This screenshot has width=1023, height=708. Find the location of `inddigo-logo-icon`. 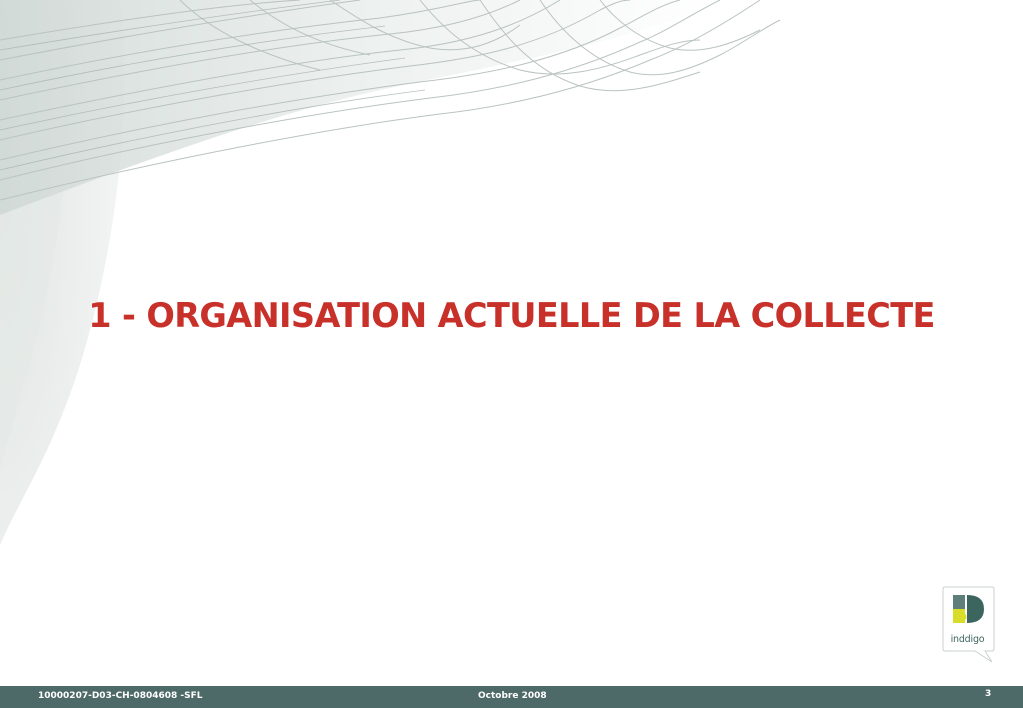

inddigo-logo-icon is located at coordinates (968, 624).